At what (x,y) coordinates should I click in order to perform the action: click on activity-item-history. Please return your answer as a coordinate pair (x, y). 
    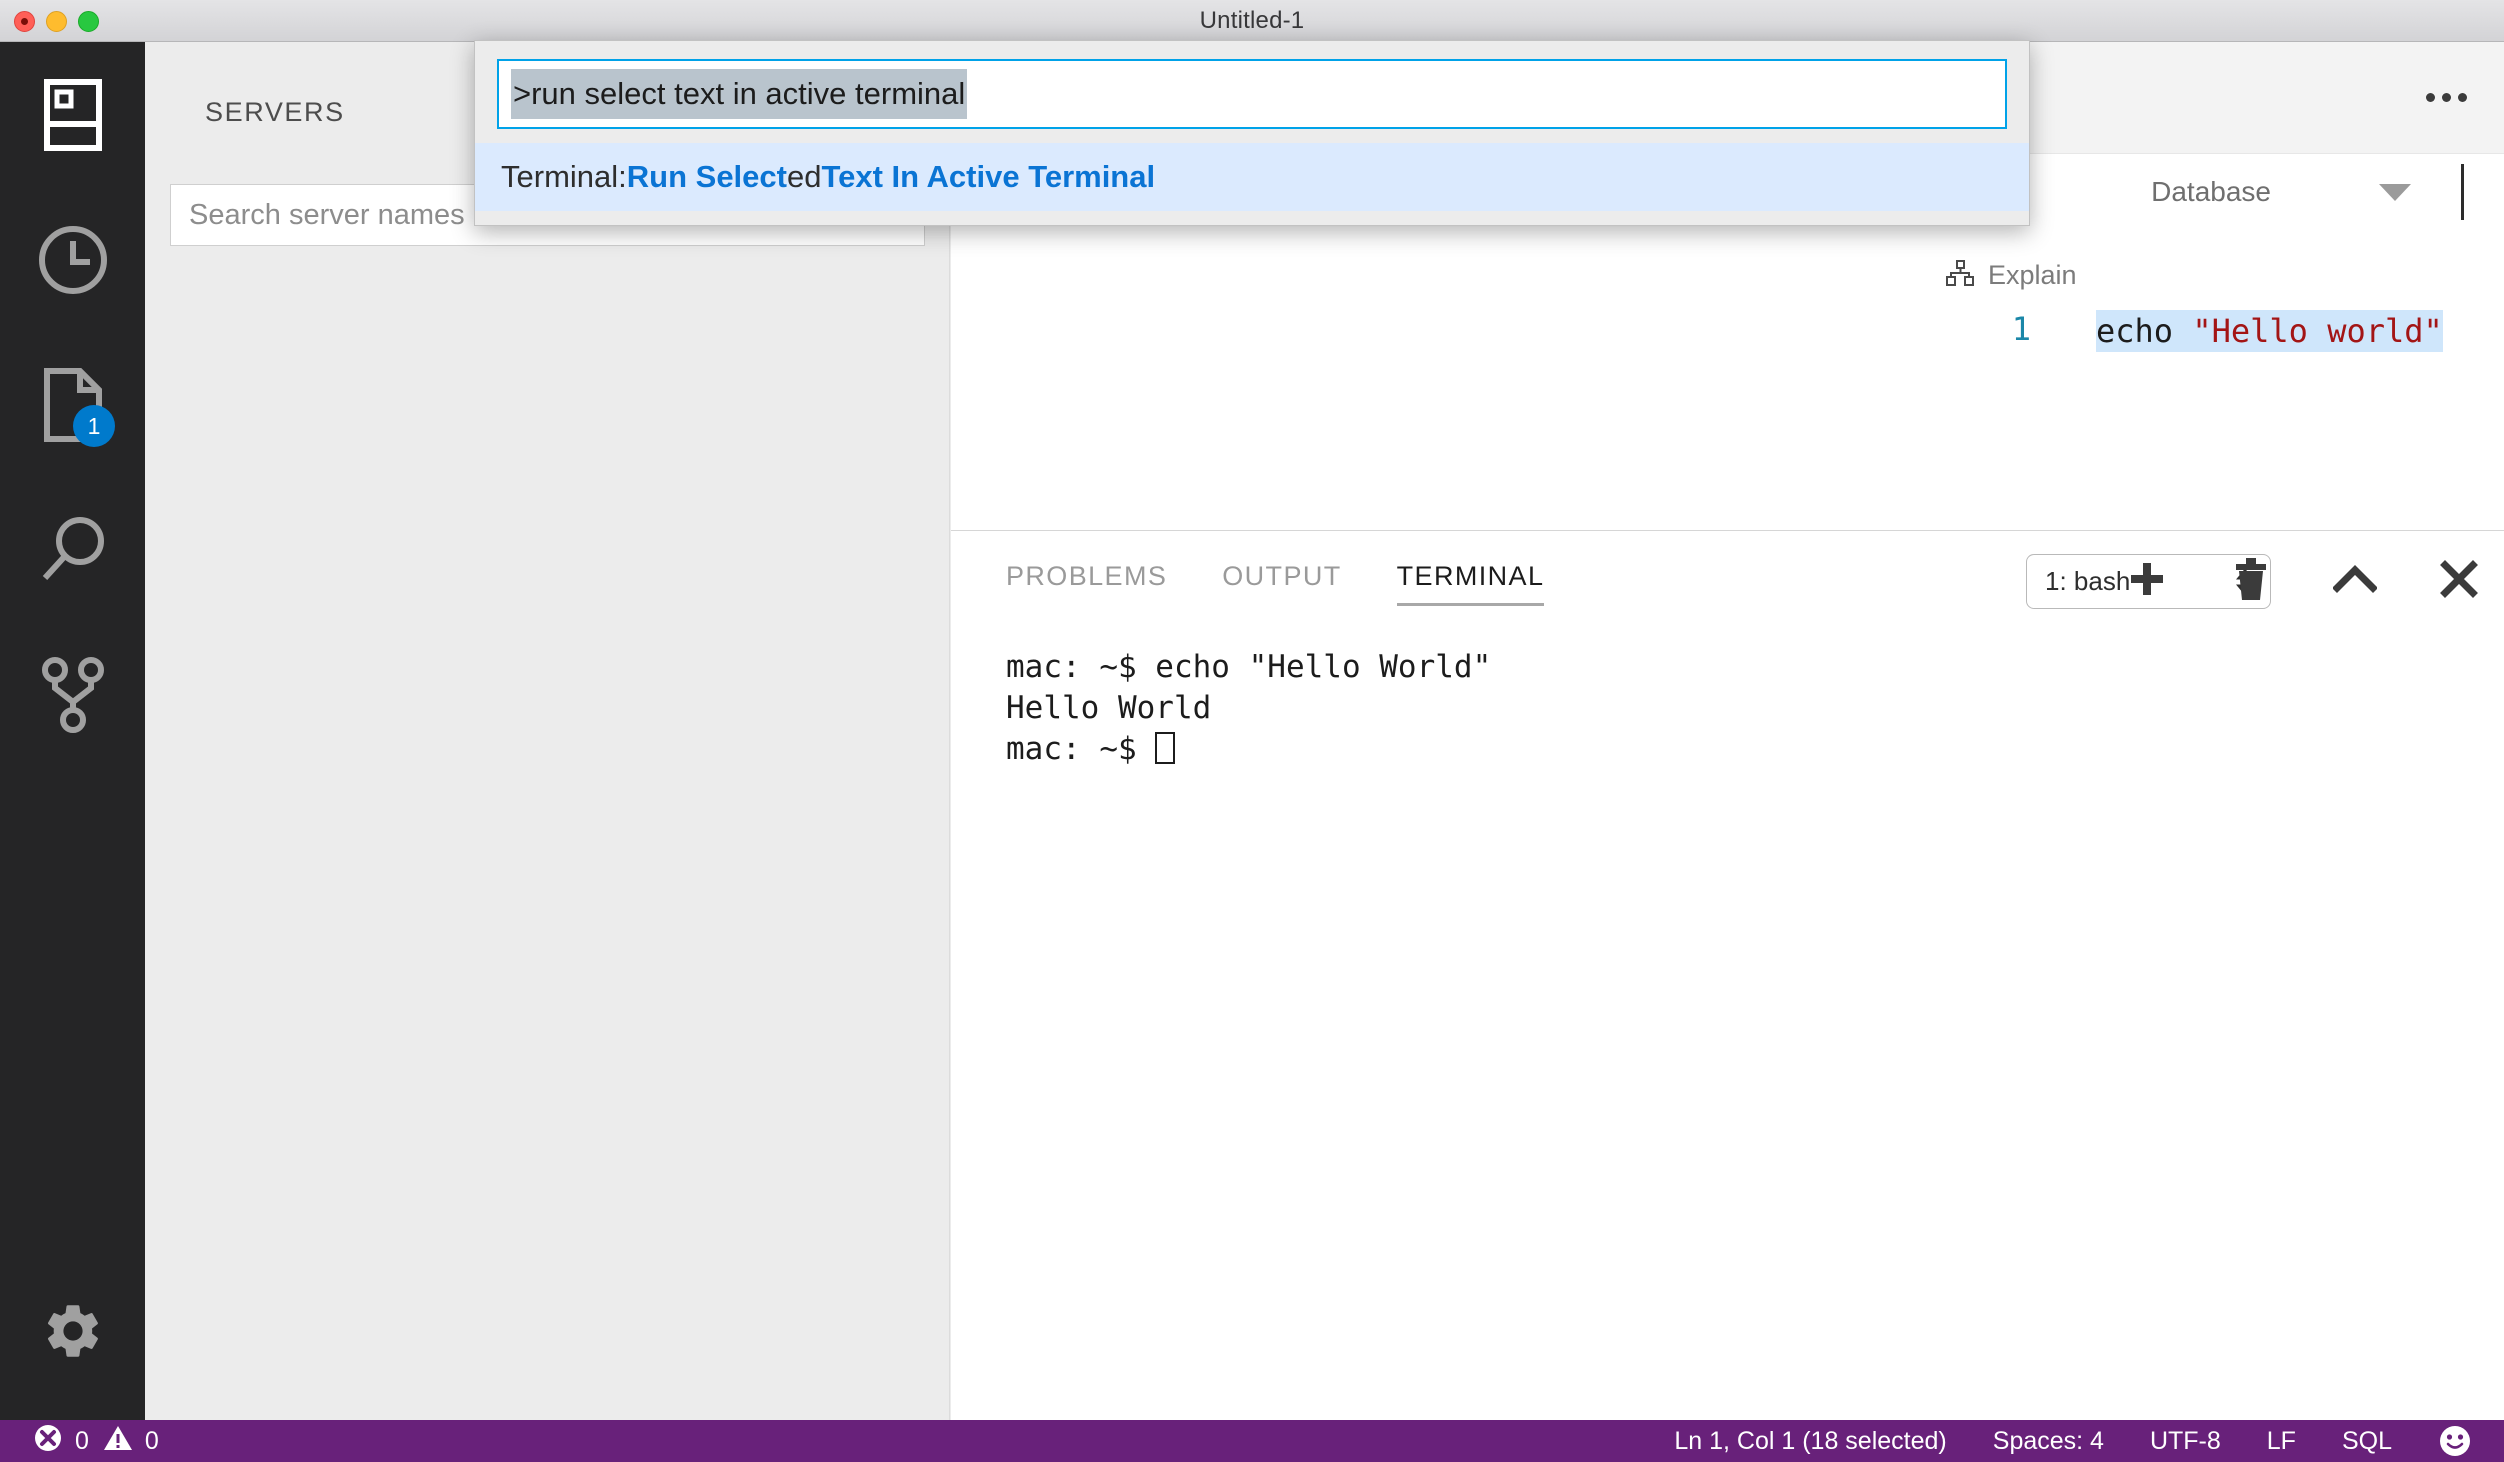
    Looking at the image, I should click on (72, 259).